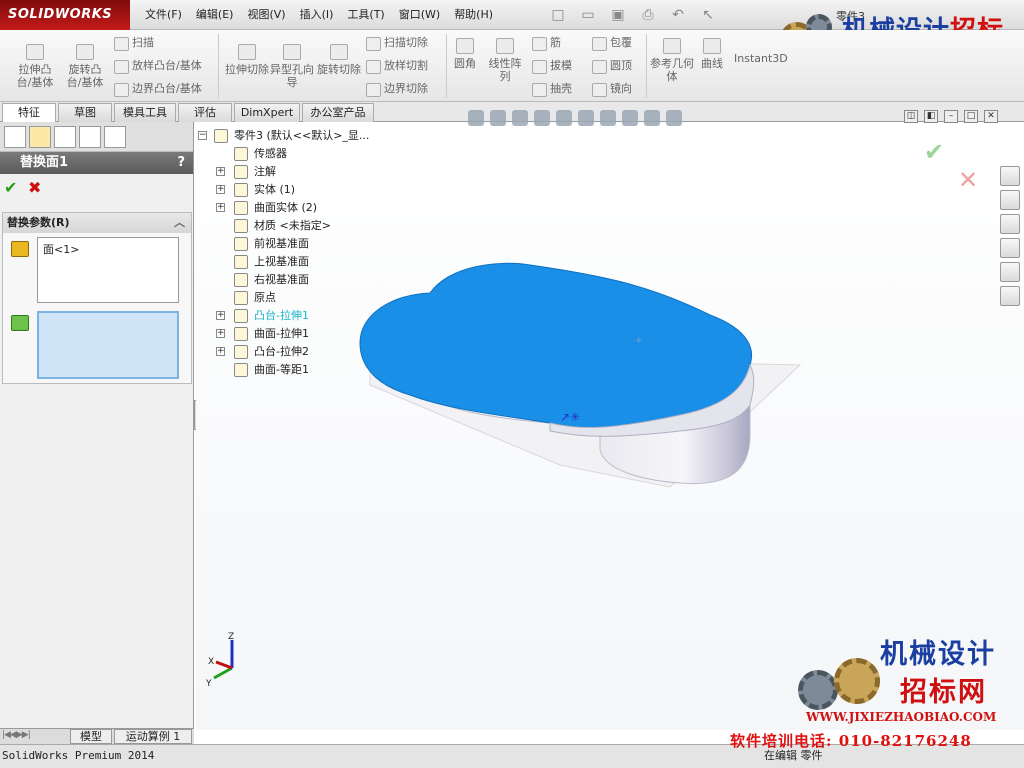 This screenshot has height=768, width=1024. I want to click on curves-button: 曲线, so click(712, 54).